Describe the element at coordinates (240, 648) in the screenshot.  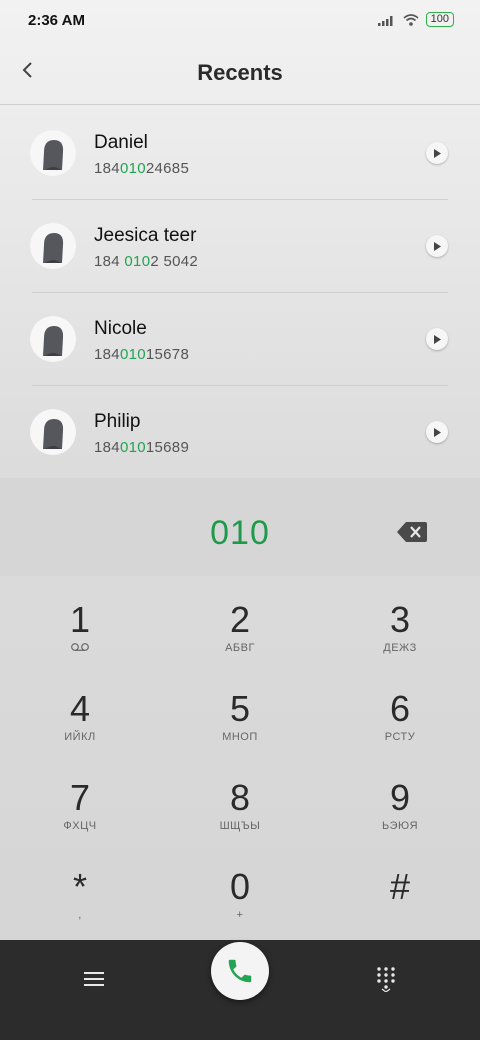
I see `key-letters: АБВГ` at that location.